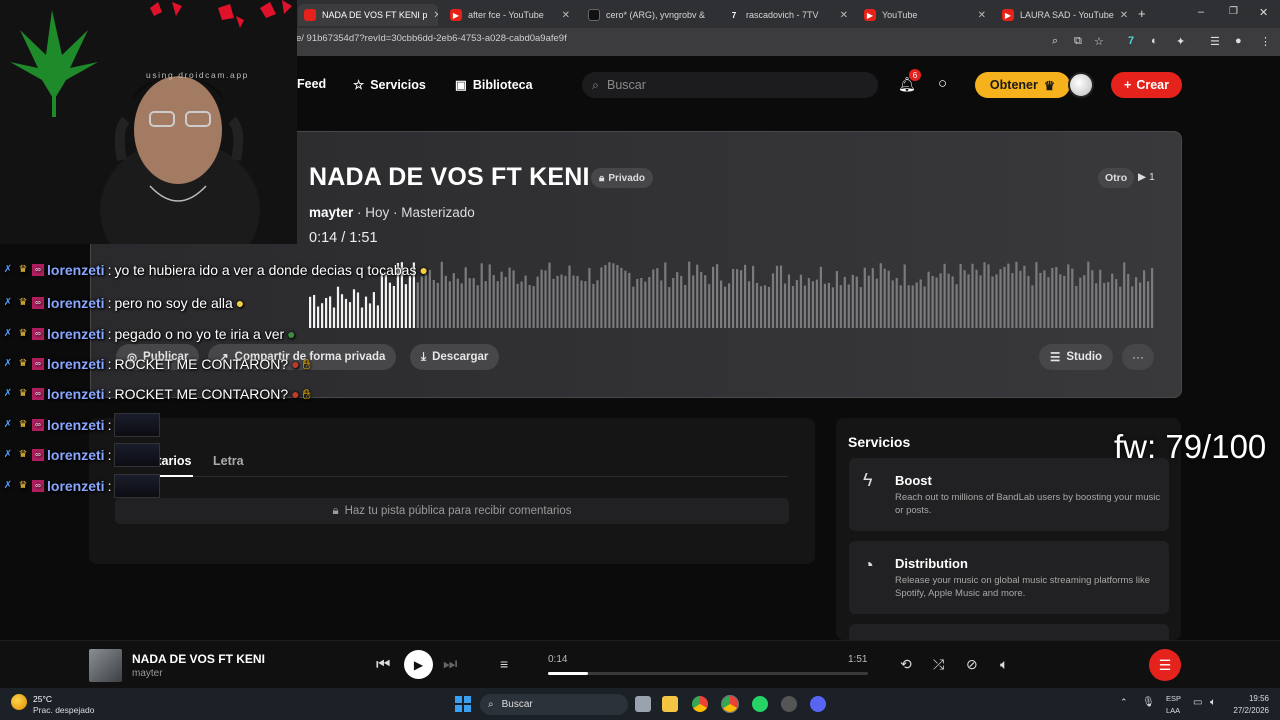 The width and height of the screenshot is (1280, 720). Describe the element at coordinates (19, 702) in the screenshot. I see `weather-sun-icon` at that location.